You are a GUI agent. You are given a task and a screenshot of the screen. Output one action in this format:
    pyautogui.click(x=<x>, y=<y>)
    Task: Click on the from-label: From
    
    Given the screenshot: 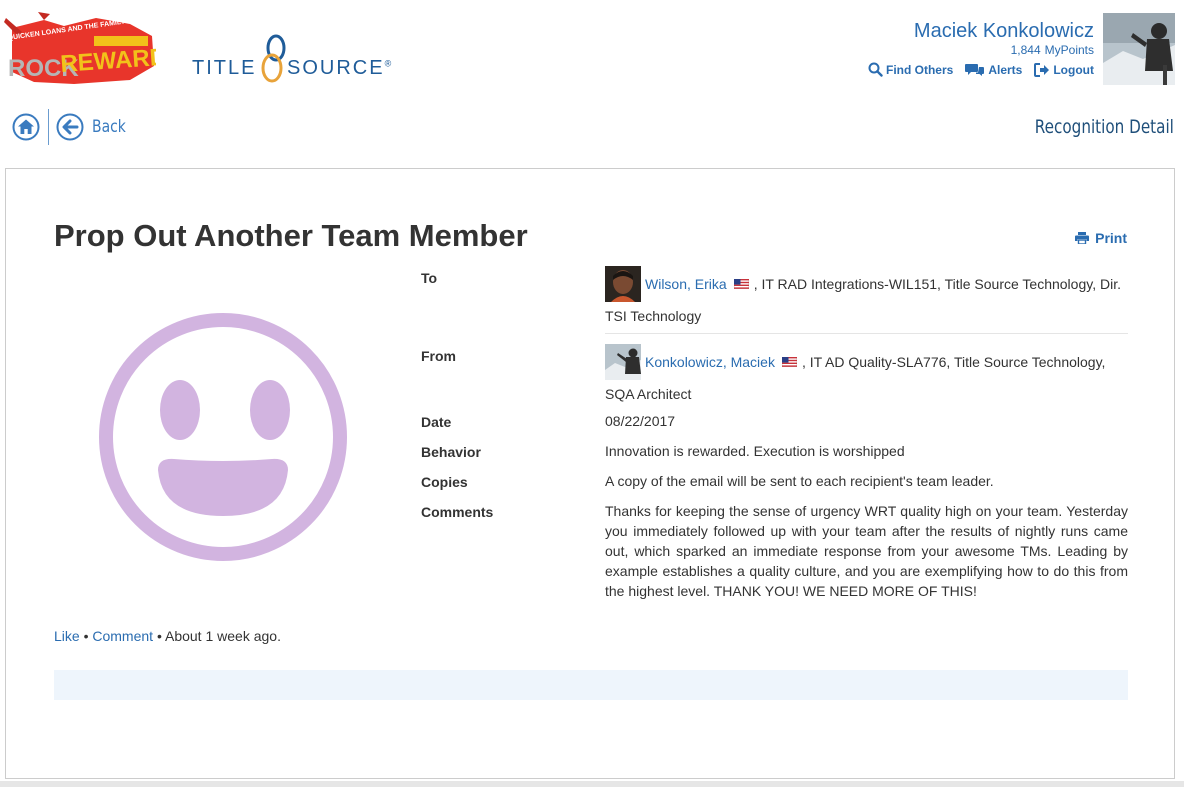 What is the action you would take?
    pyautogui.click(x=438, y=356)
    